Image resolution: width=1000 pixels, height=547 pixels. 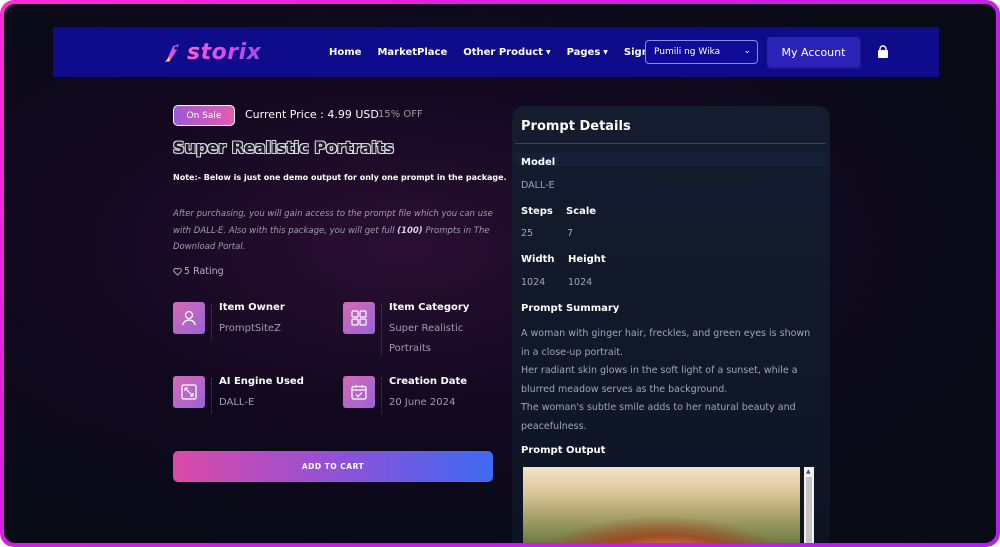 What do you see at coordinates (581, 211) in the screenshot?
I see `scale-label: Scale` at bounding box center [581, 211].